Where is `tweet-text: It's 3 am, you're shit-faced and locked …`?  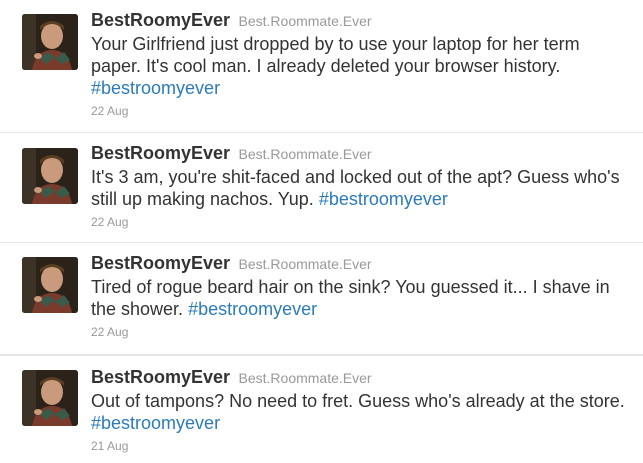 tweet-text: It's 3 am, you're shit-faced and locked … is located at coordinates (361, 188).